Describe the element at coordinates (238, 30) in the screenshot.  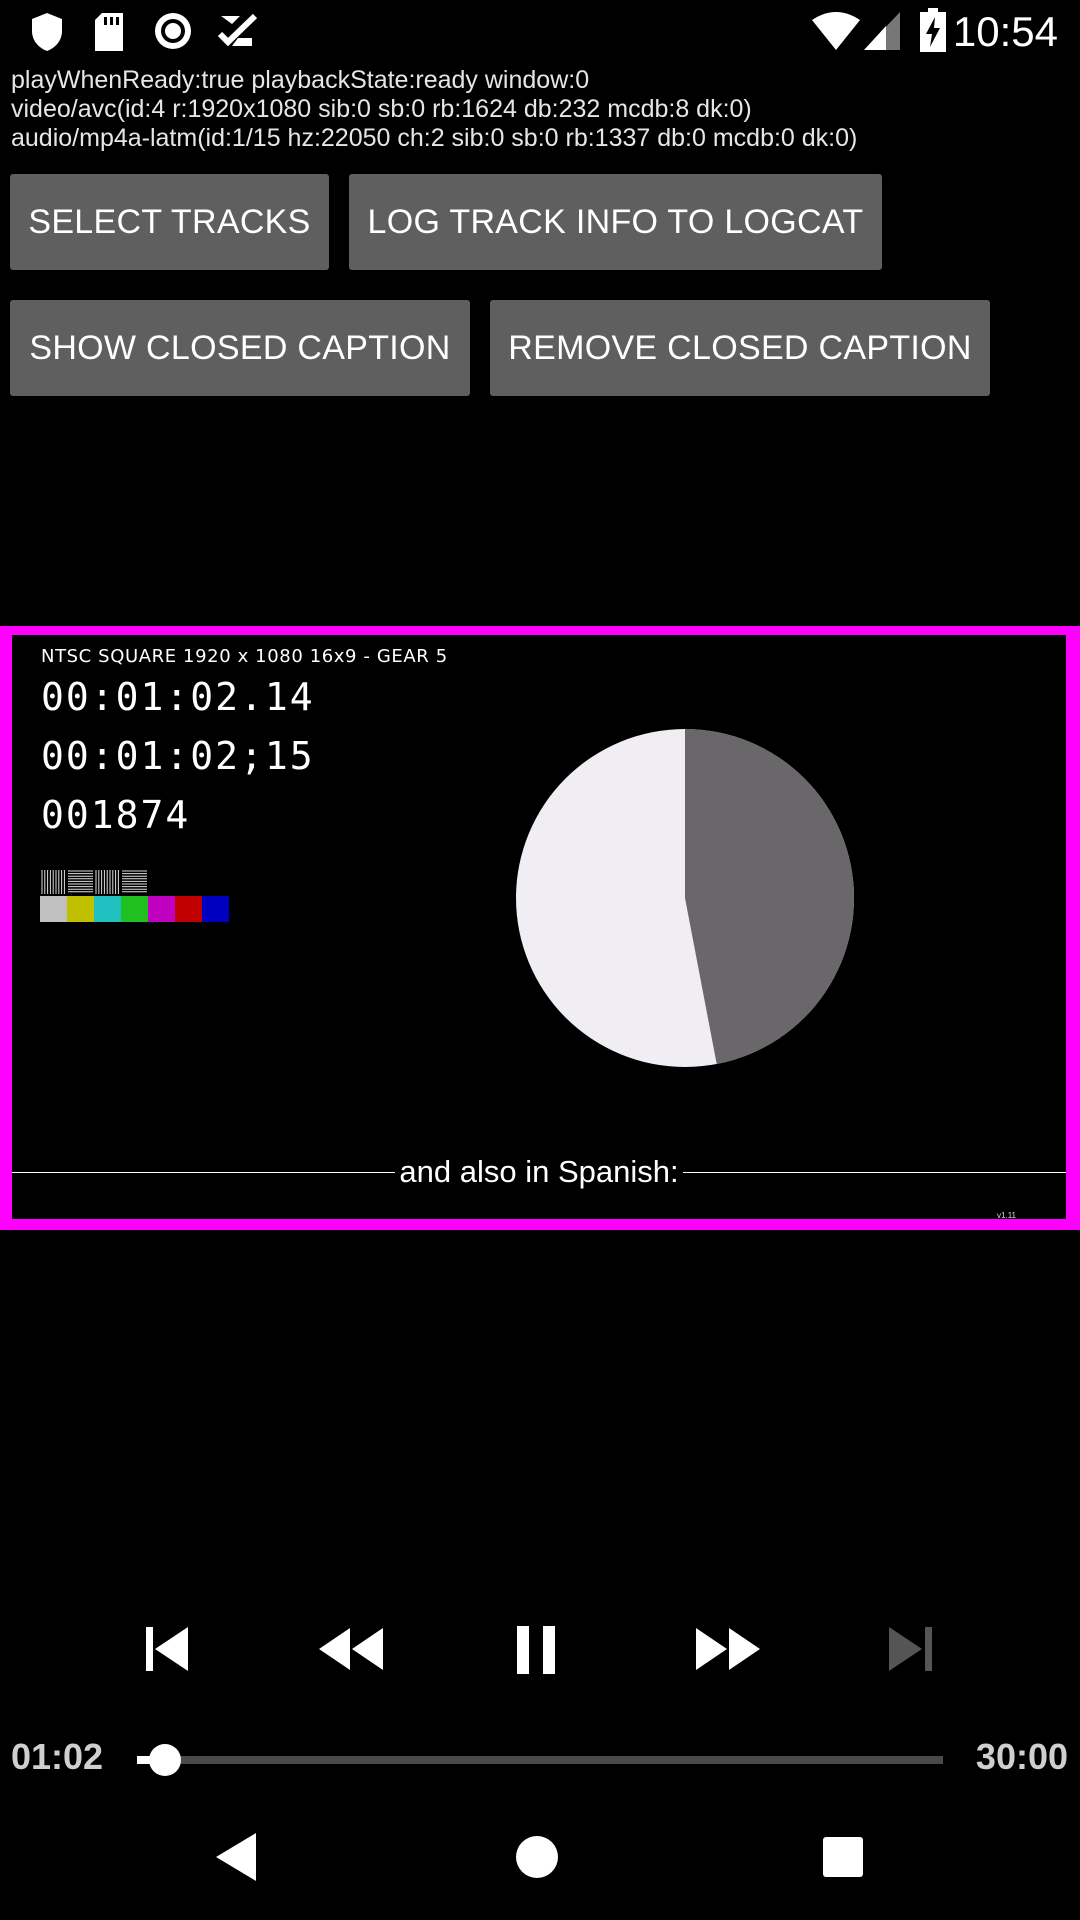
I see `checklist-icon` at that location.